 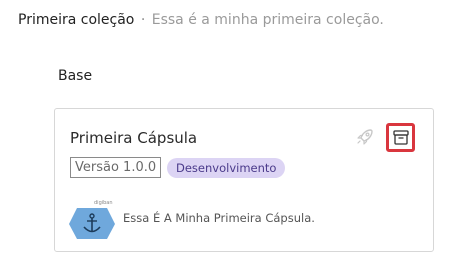 What do you see at coordinates (75, 76) in the screenshot?
I see `section-title: Base` at bounding box center [75, 76].